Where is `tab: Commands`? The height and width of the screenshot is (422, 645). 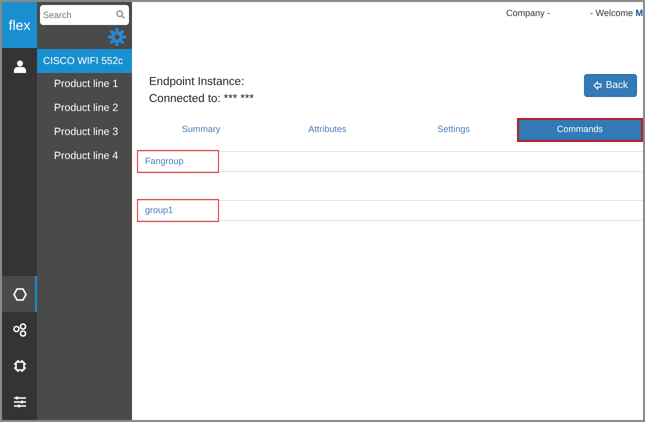 tab: Commands is located at coordinates (579, 130).